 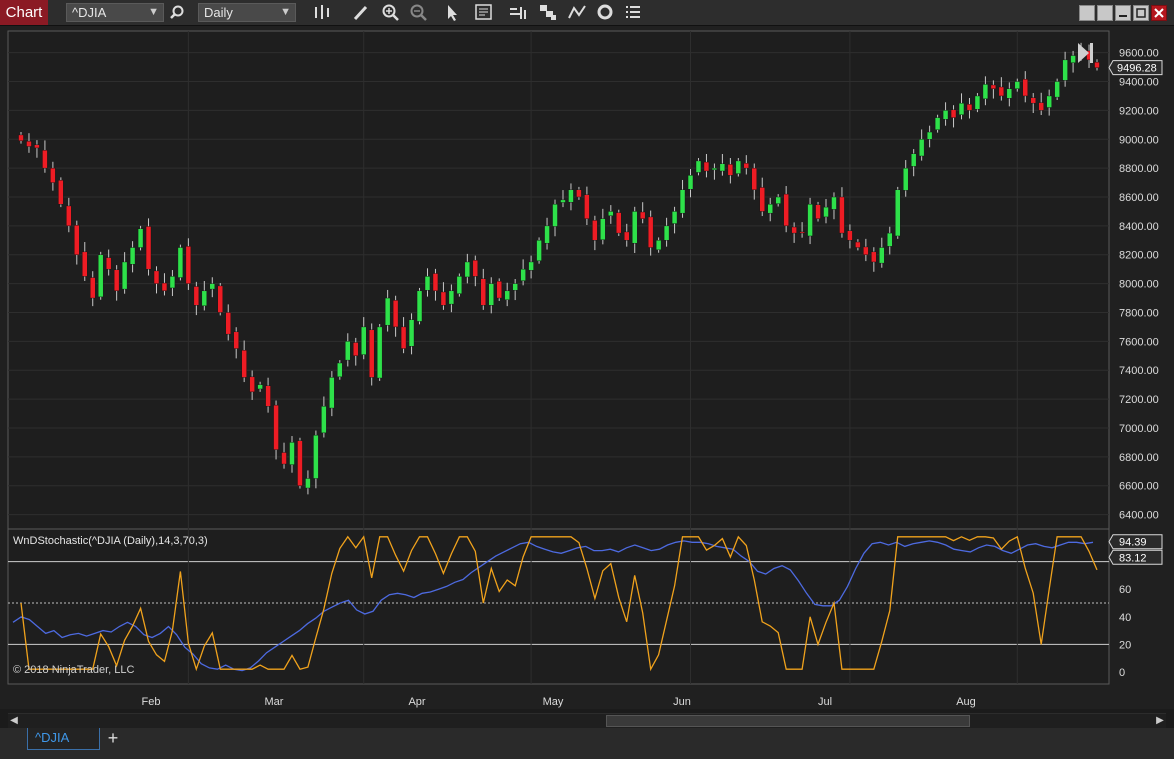 What do you see at coordinates (484, 12) in the screenshot?
I see `data-box-icon` at bounding box center [484, 12].